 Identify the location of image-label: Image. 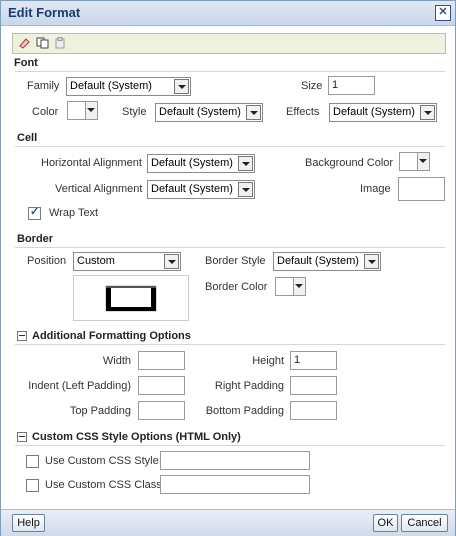
(375, 189).